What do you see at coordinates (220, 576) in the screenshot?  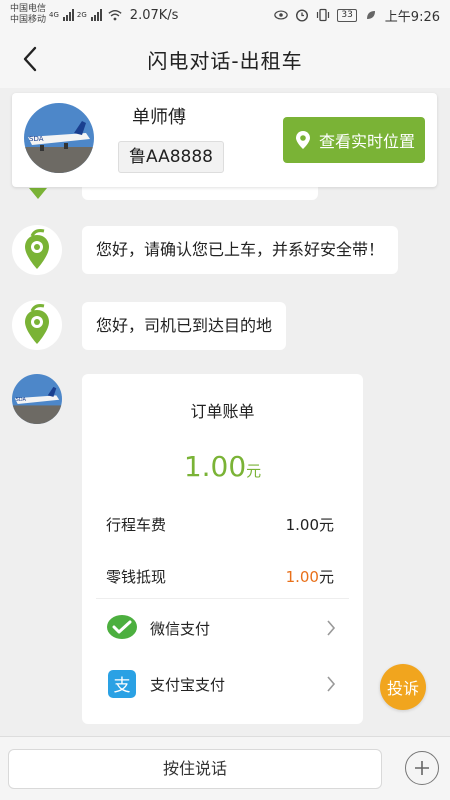 I see `wallet-deduction-row: 零钱抵现 1.00元` at bounding box center [220, 576].